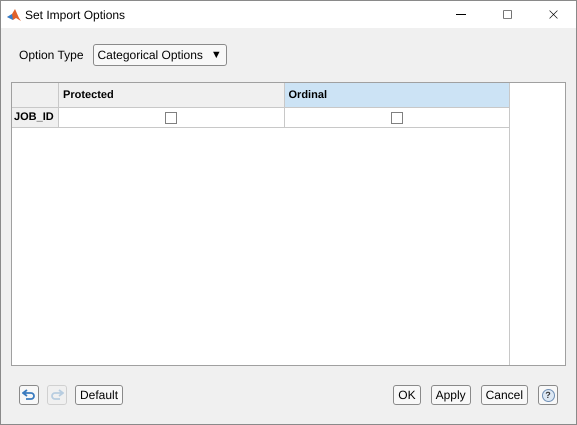  What do you see at coordinates (14, 15) in the screenshot?
I see `logo-icon` at bounding box center [14, 15].